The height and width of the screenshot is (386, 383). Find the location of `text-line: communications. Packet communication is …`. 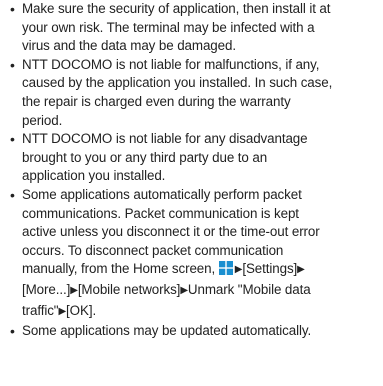

text-line: communications. Packet communication is … is located at coordinates (160, 213).